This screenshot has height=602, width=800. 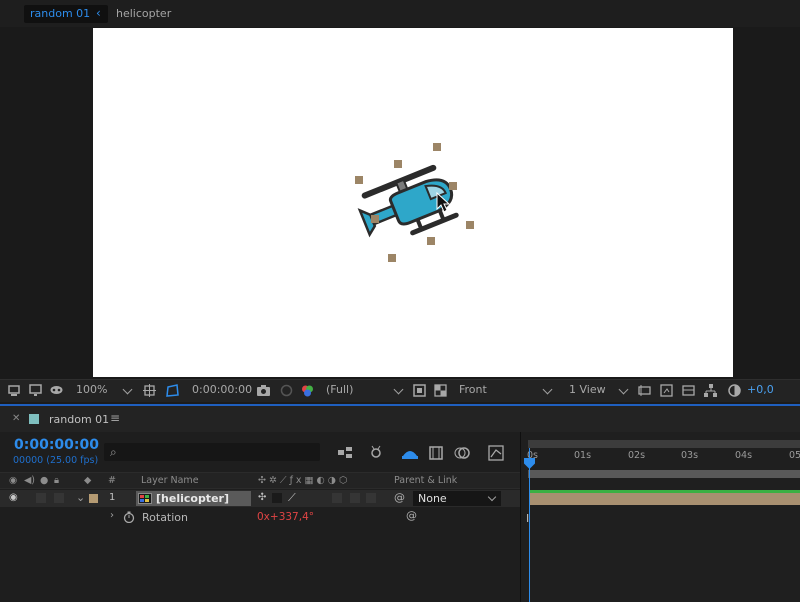 What do you see at coordinates (664, 474) in the screenshot?
I see `work-area-bar` at bounding box center [664, 474].